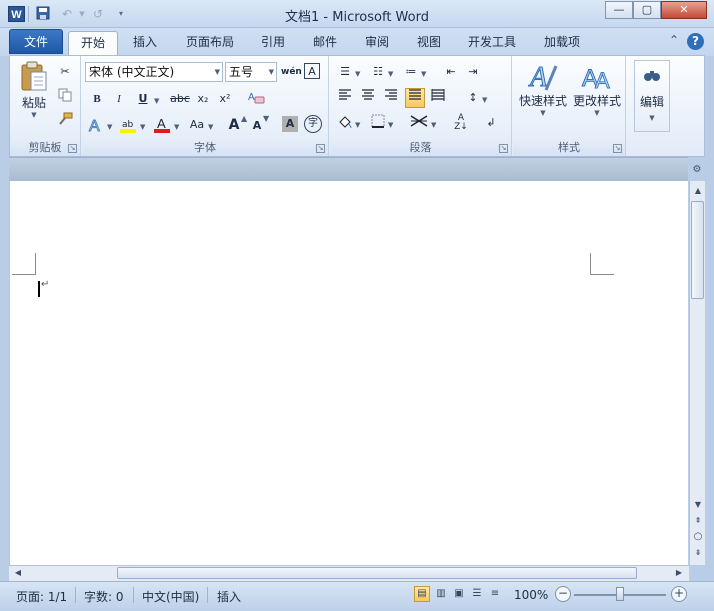 Image resolution: width=714 pixels, height=611 pixels. Describe the element at coordinates (473, 72) in the screenshot. I see `increase-indent-icon: ⇥` at that location.